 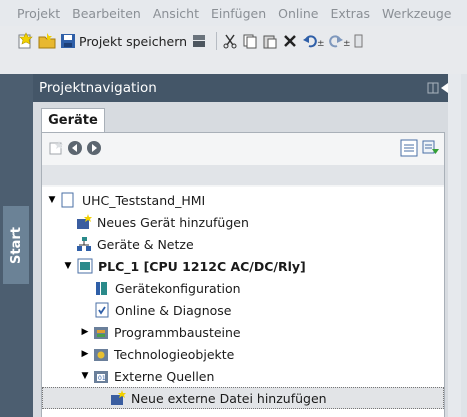 I want to click on tree-row-add-device: Neues Gerät hinzufügen, so click(x=243, y=222).